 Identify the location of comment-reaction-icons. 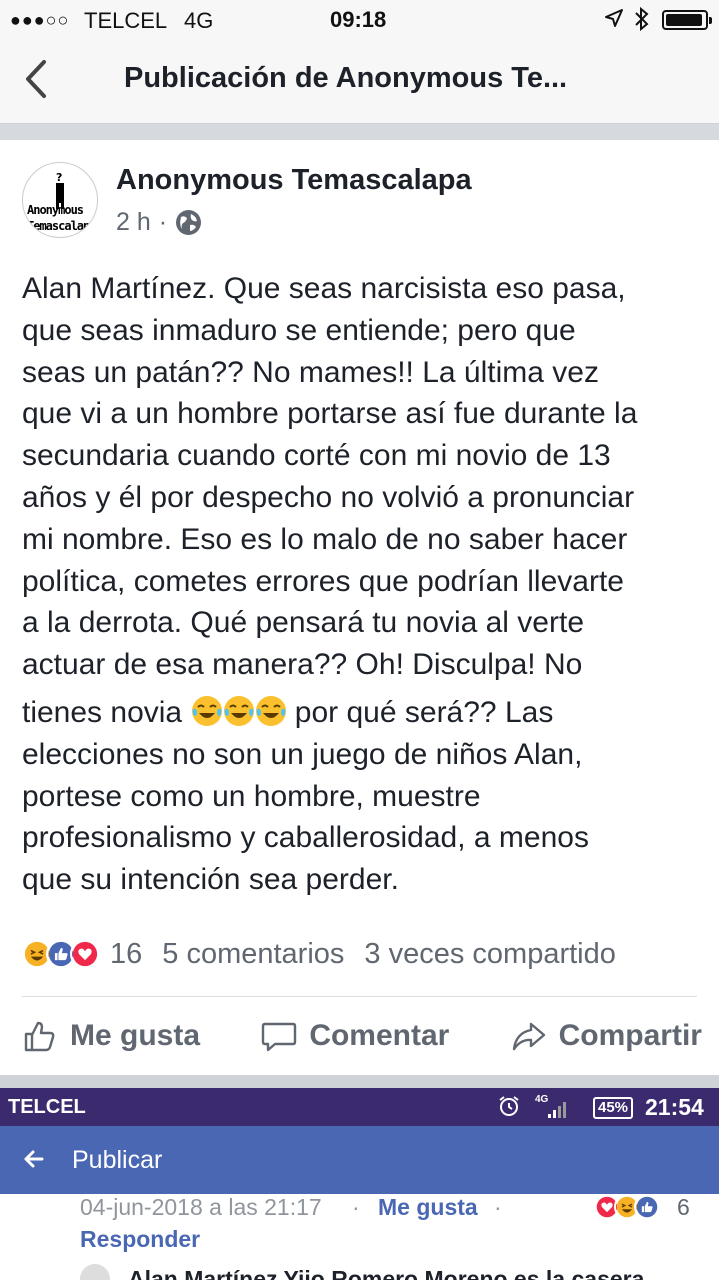
(627, 1207).